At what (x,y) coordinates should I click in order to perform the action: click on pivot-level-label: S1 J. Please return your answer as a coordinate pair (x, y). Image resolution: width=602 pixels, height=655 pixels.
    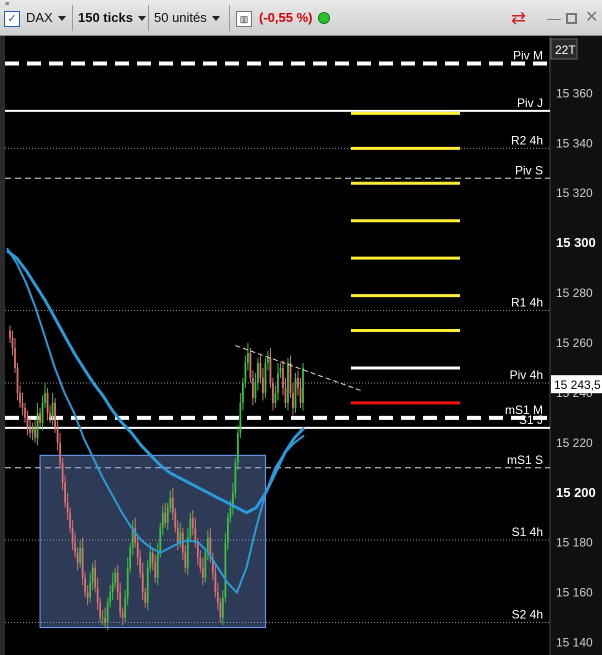
    Looking at the image, I should click on (531, 420).